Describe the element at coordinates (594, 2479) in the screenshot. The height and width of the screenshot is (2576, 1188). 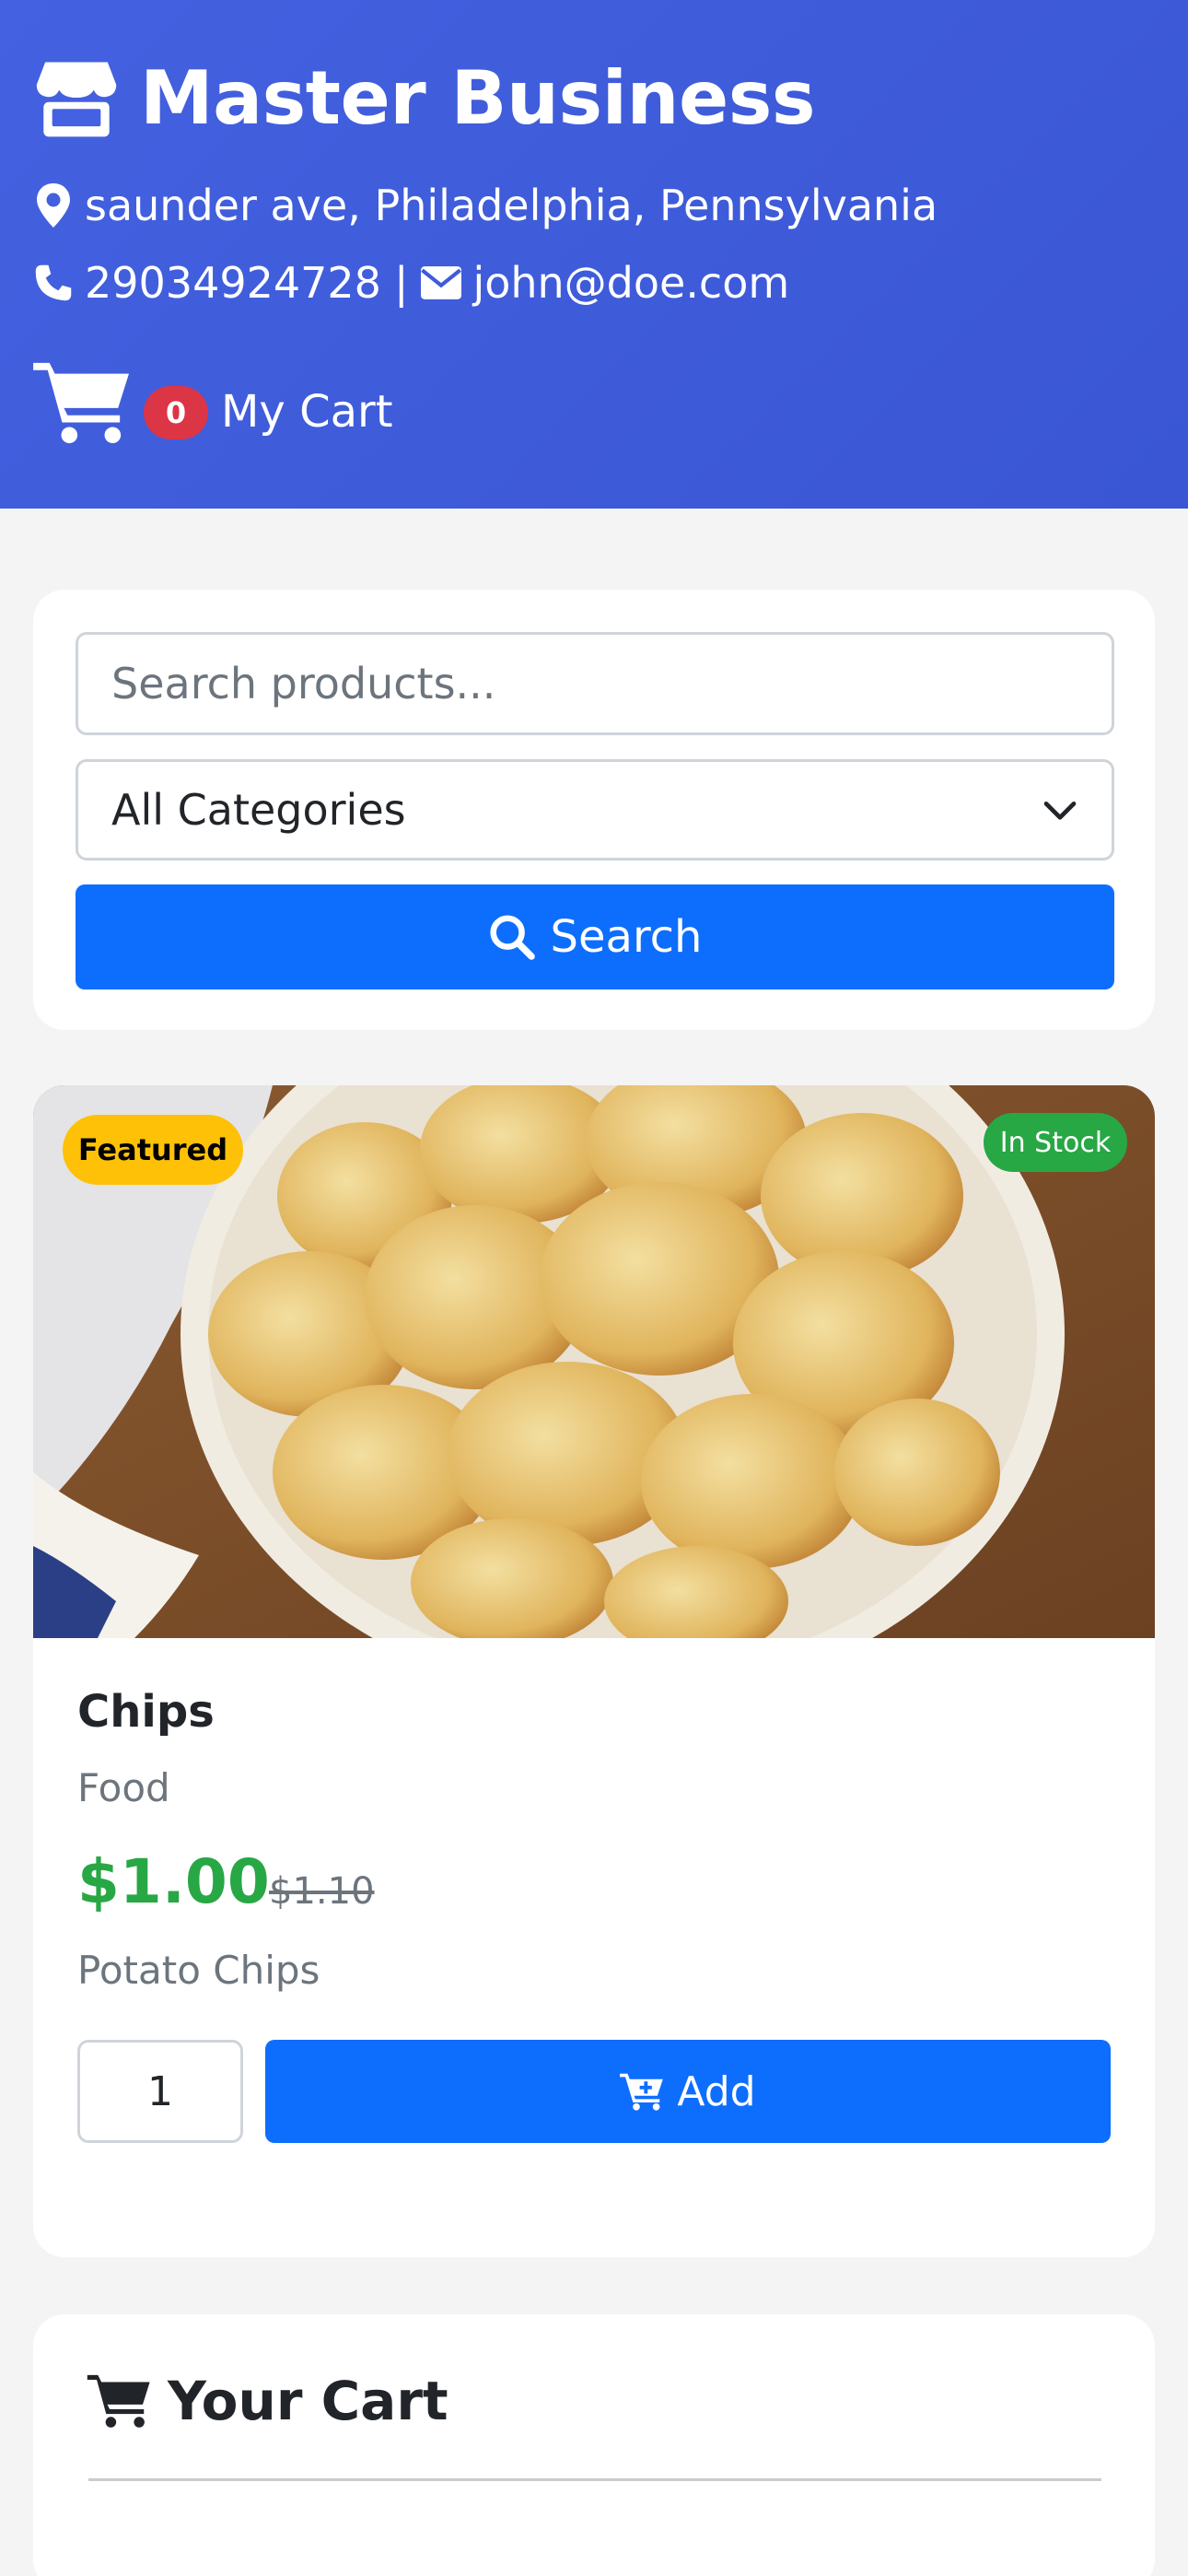
I see `divider` at that location.